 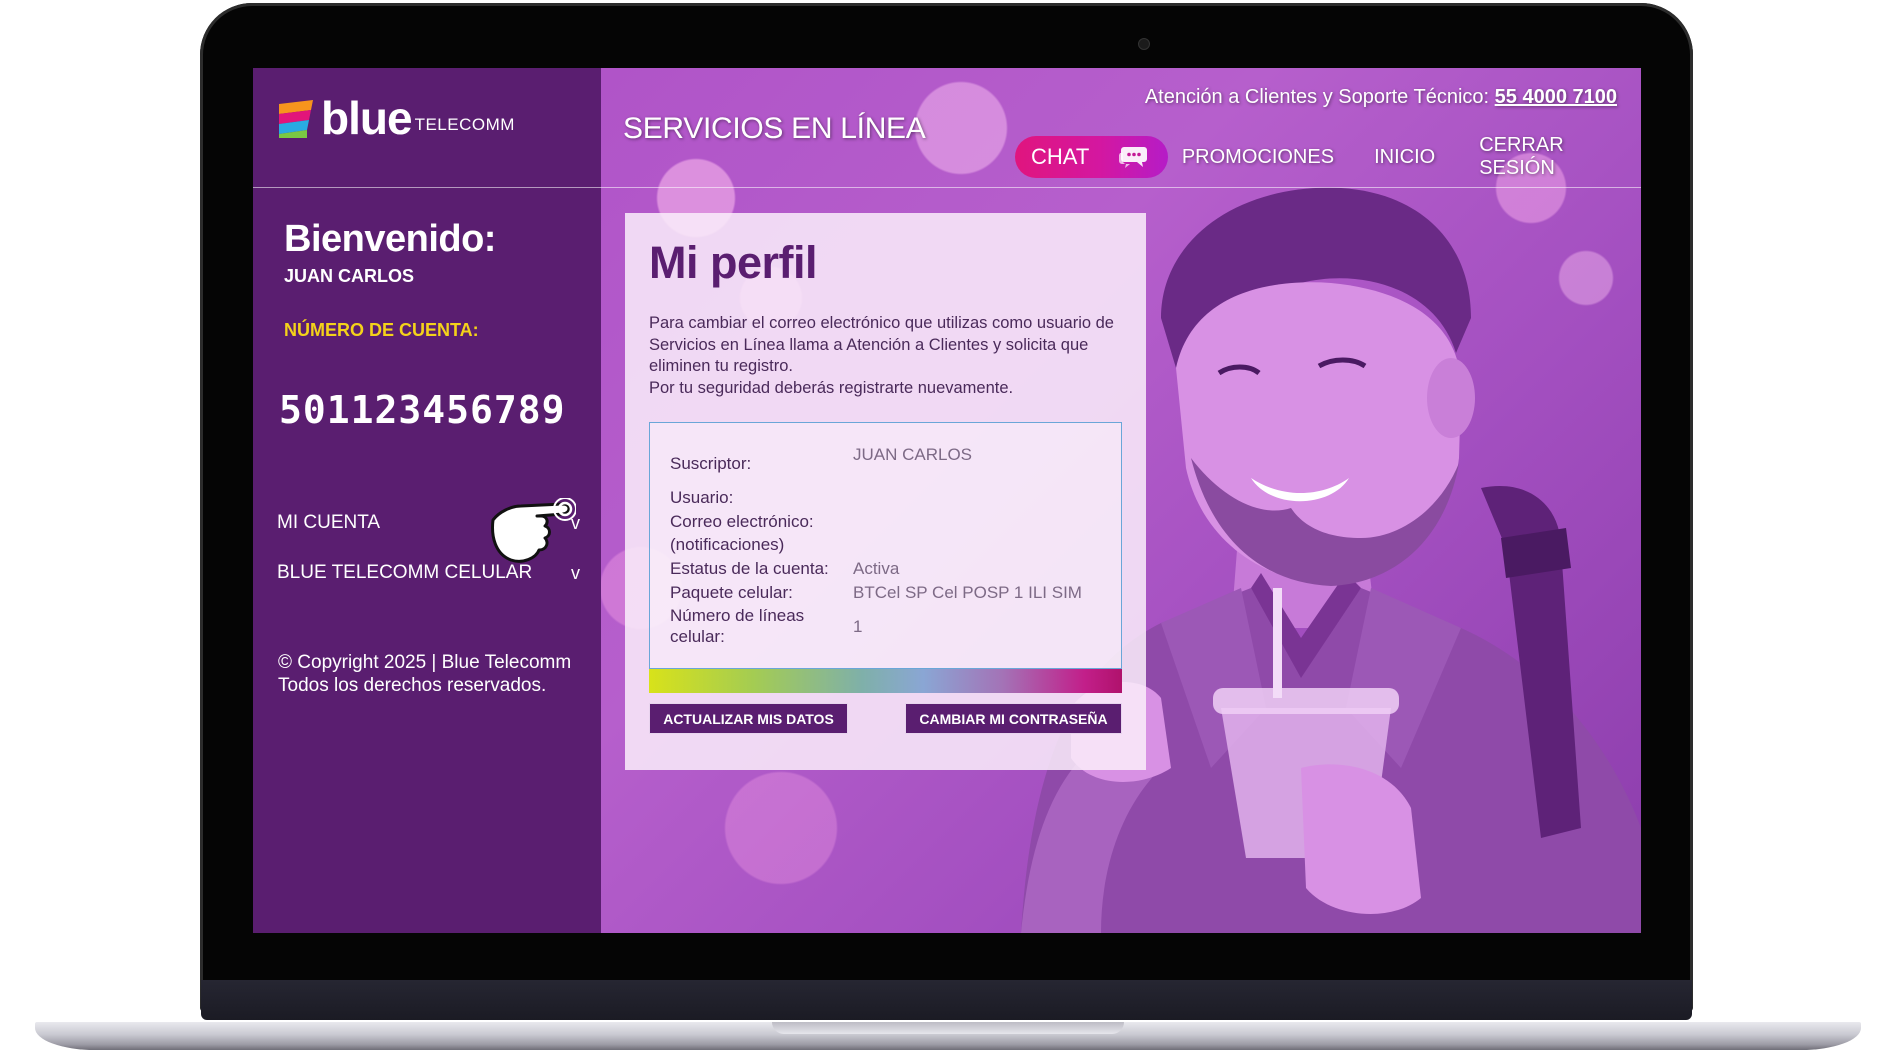 What do you see at coordinates (733, 262) in the screenshot?
I see `page-title: Mi perfil` at bounding box center [733, 262].